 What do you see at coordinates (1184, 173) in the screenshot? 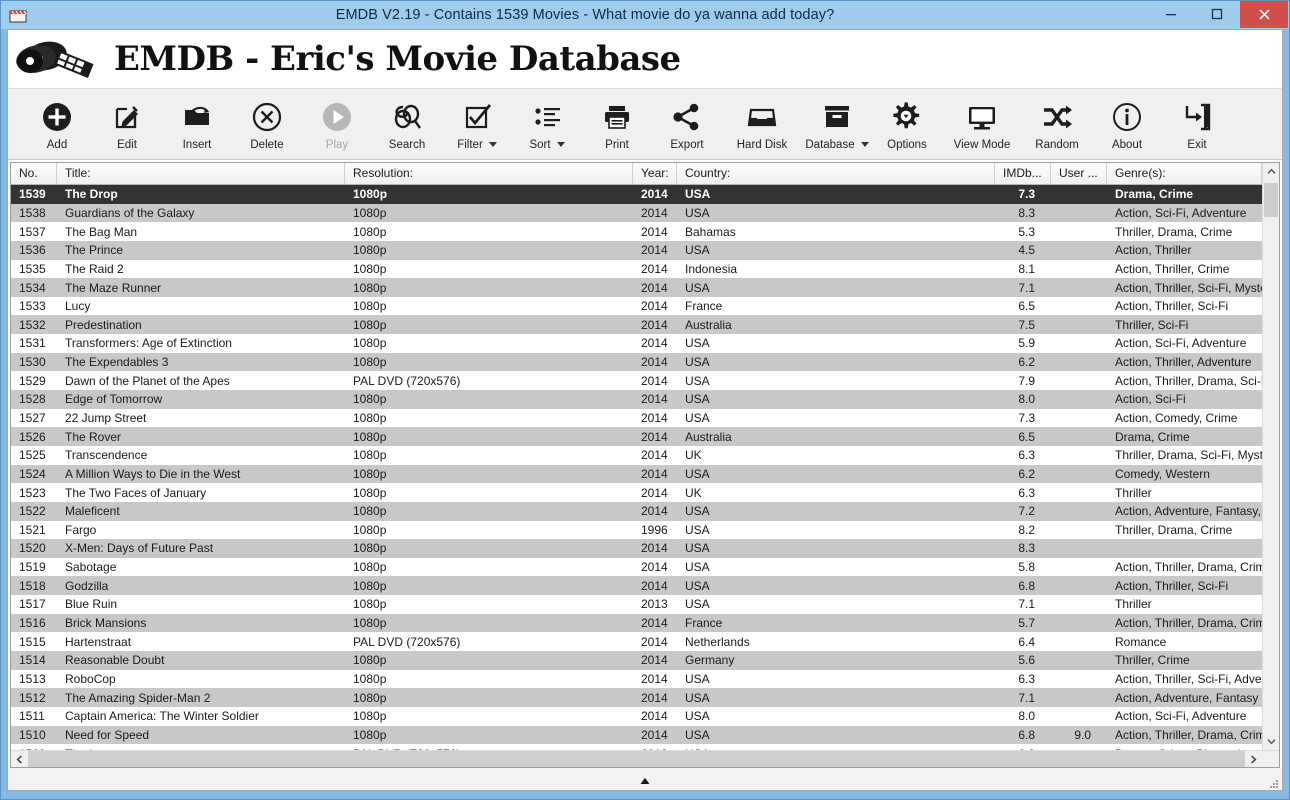
I see `grid-column-header-genres: Genre(s):` at bounding box center [1184, 173].